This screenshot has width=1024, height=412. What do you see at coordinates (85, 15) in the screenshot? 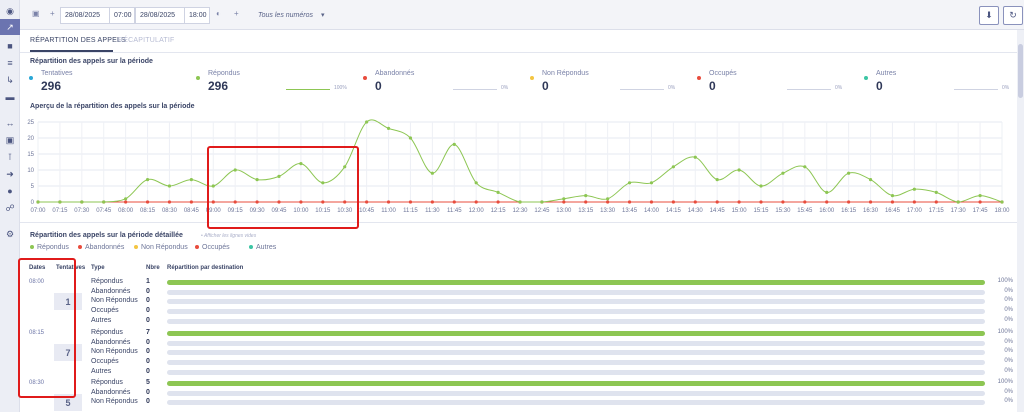
I see `date-from-field: 28/08/2025` at bounding box center [85, 15].